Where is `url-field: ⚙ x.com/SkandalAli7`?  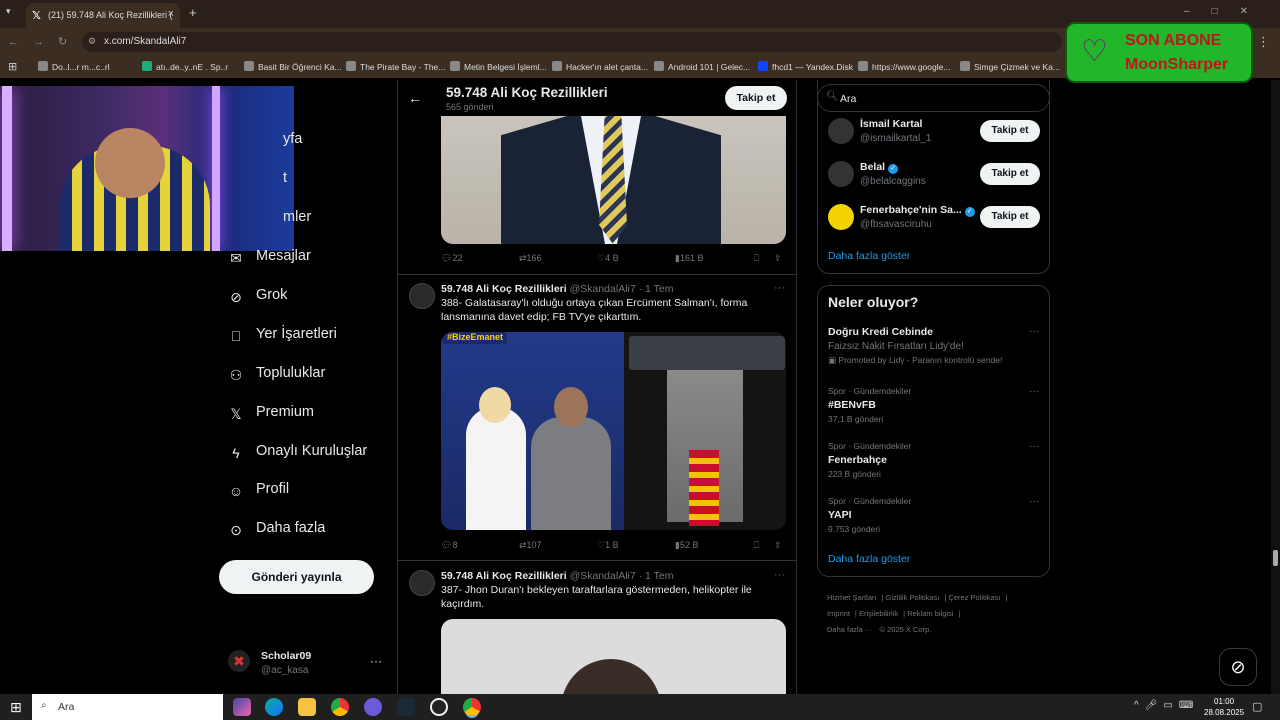 url-field: ⚙ x.com/SkandalAli7 is located at coordinates (572, 42).